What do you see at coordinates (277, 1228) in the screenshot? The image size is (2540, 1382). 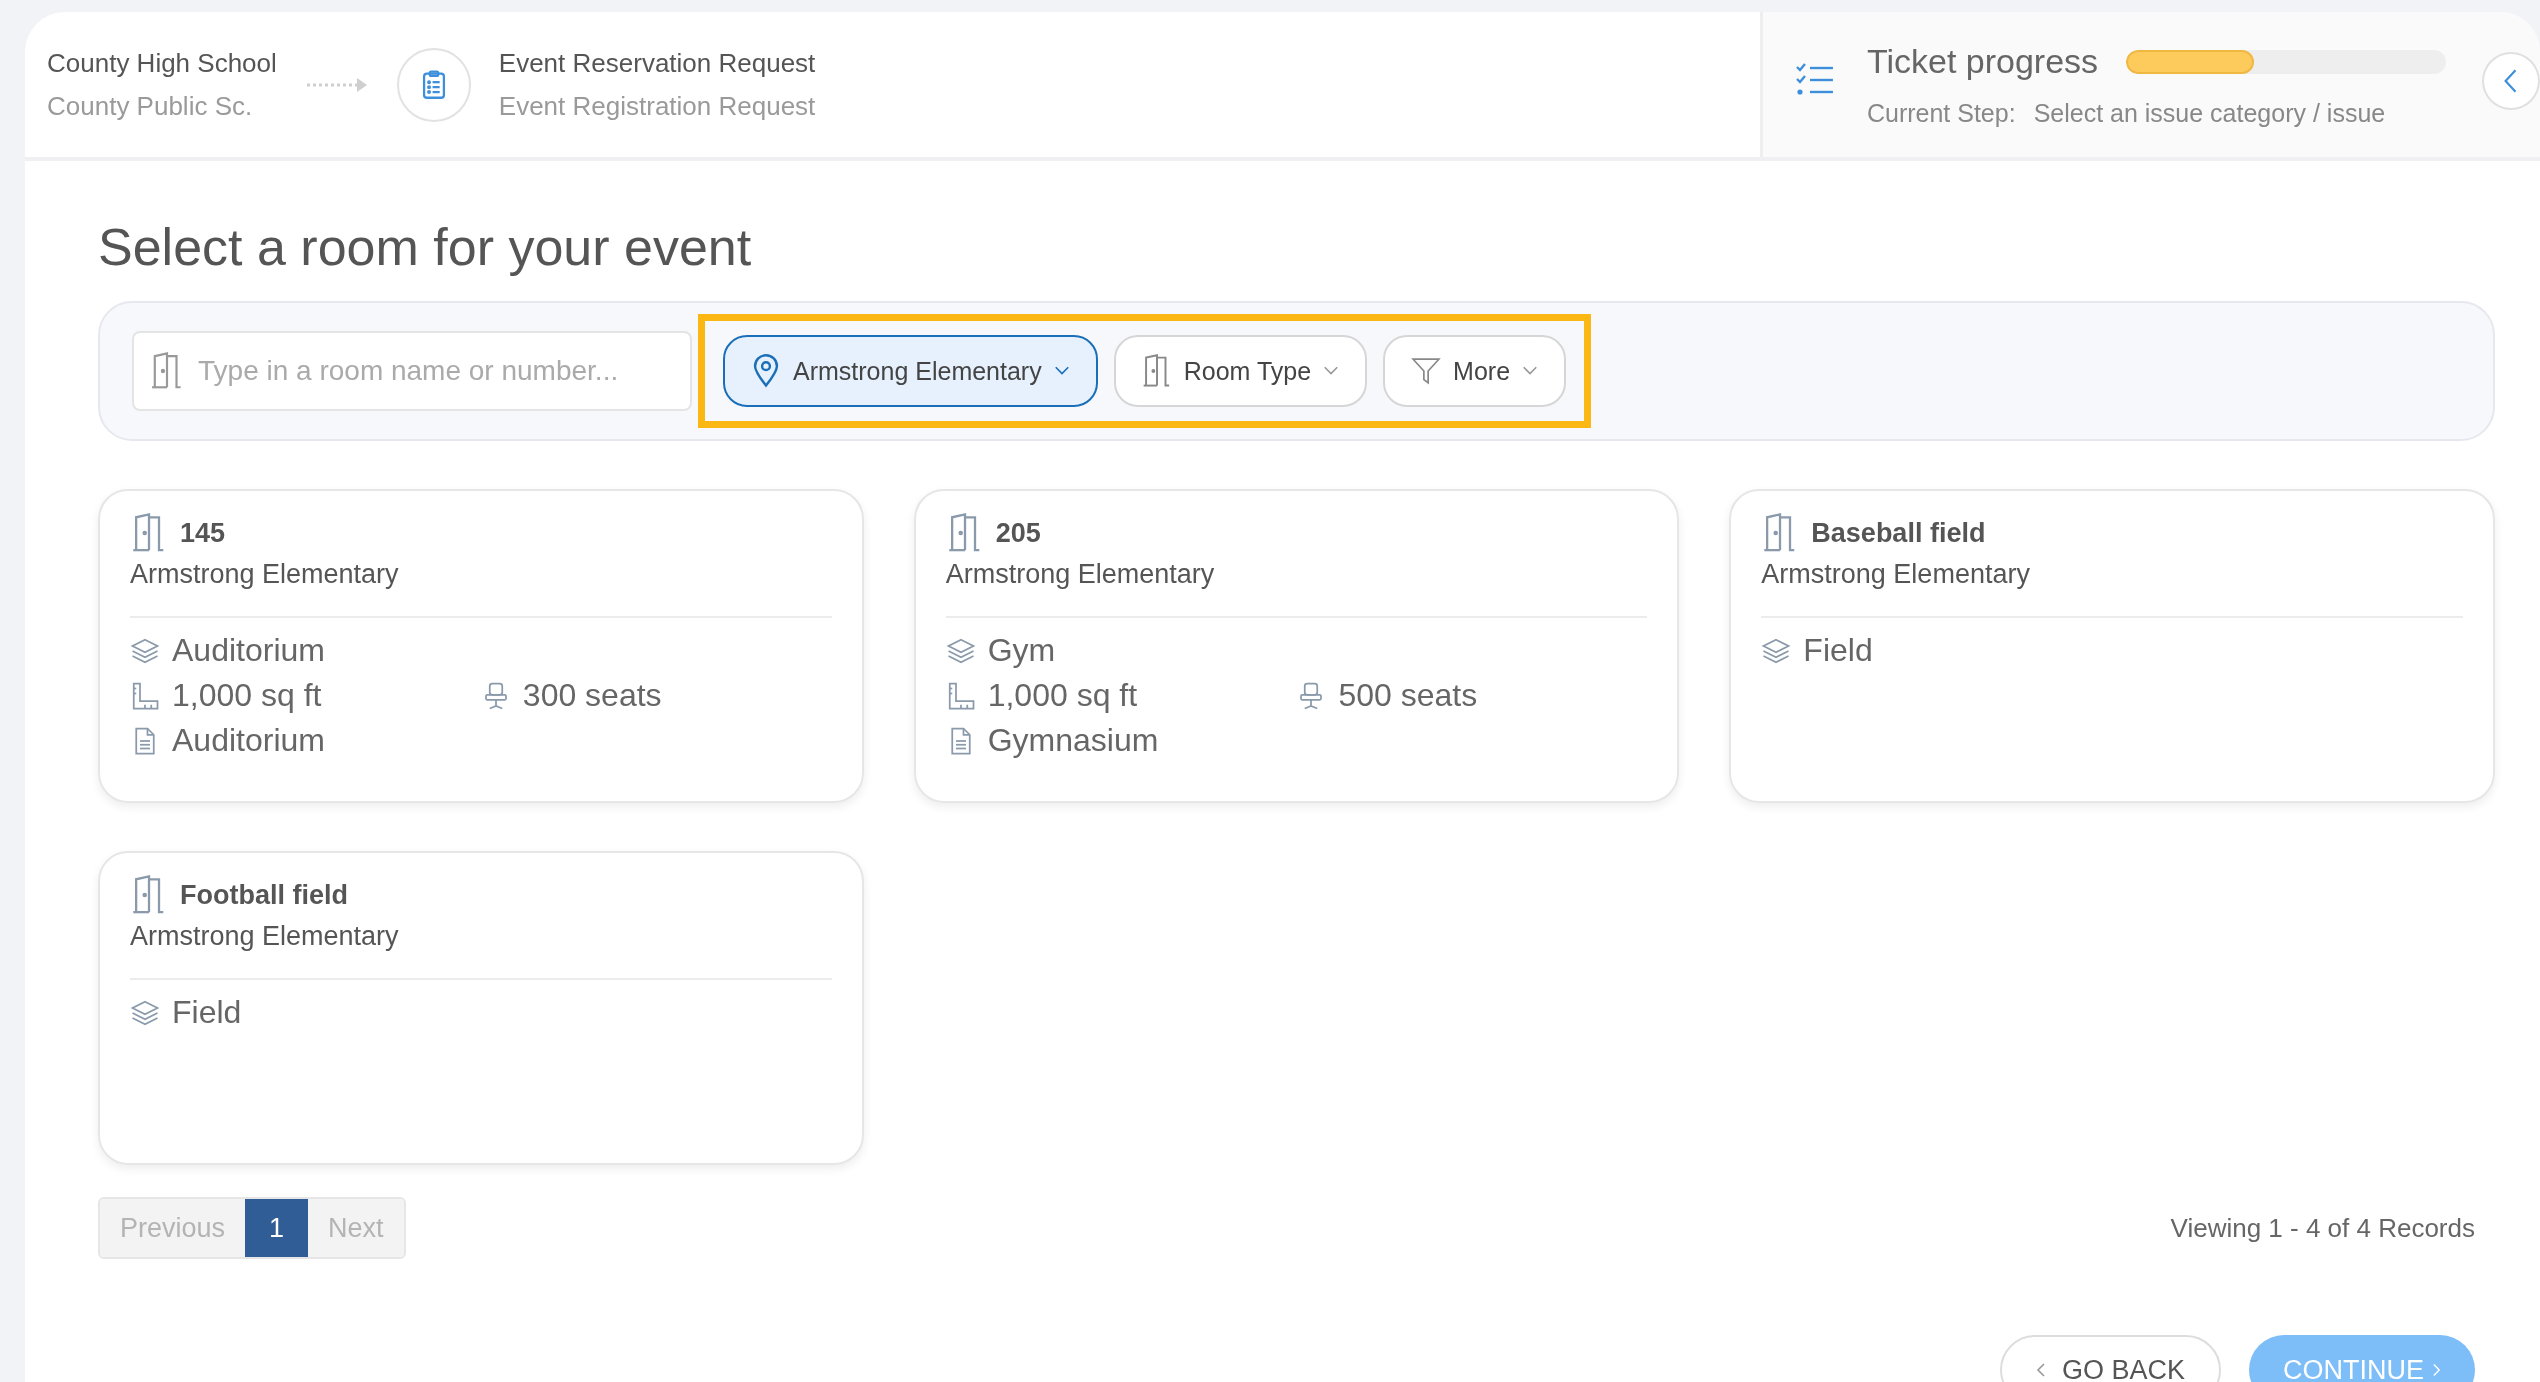 I see `page-number-button: 1` at bounding box center [277, 1228].